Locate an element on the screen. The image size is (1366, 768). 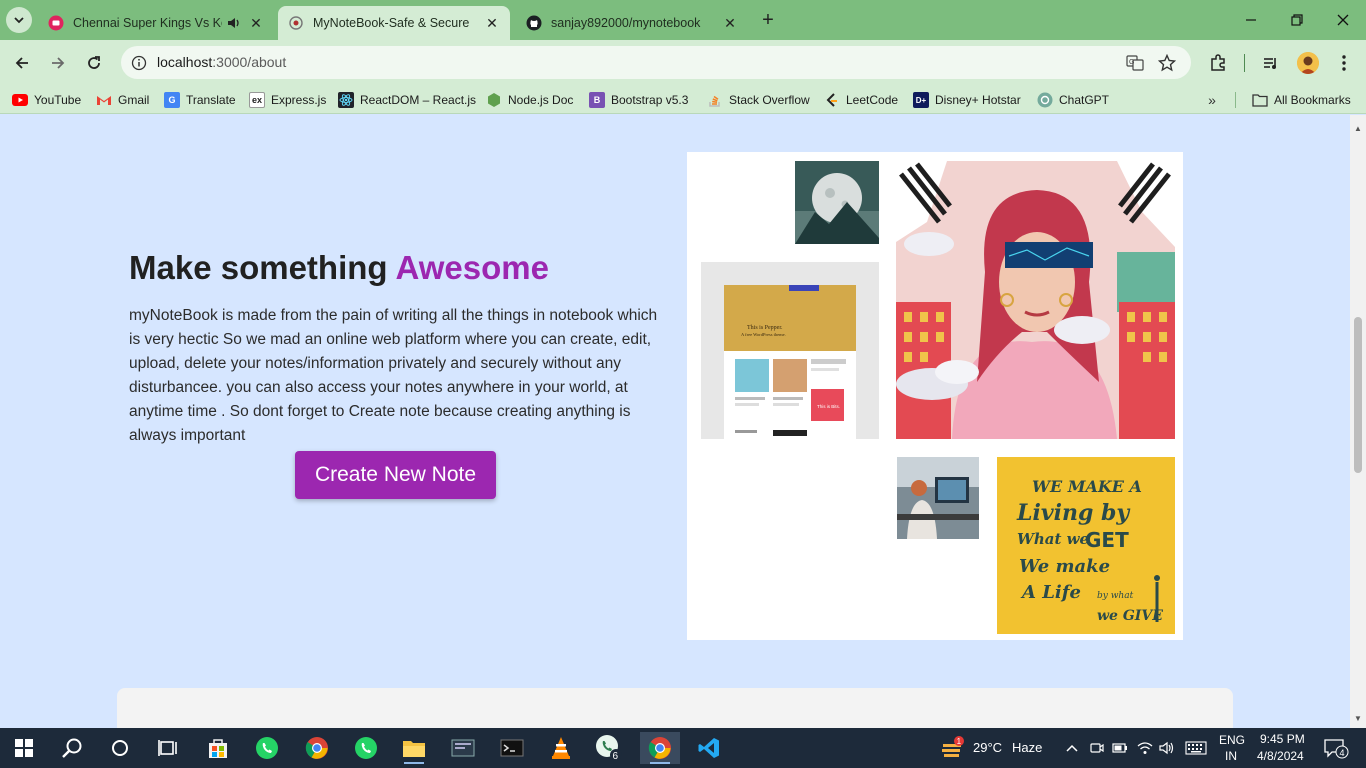
leetcode-icon is located at coordinates (832, 100).